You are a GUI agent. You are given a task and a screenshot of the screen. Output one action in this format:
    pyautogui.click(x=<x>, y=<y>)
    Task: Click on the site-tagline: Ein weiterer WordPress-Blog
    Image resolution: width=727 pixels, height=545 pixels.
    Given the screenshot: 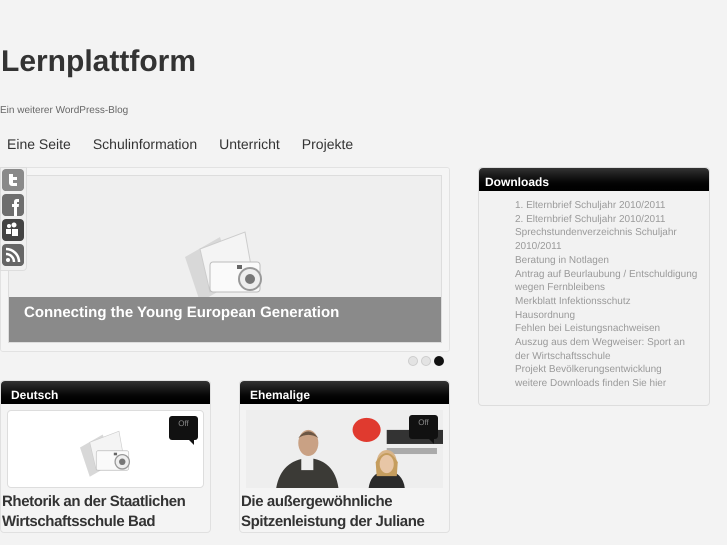 What is the action you would take?
    pyautogui.click(x=64, y=110)
    